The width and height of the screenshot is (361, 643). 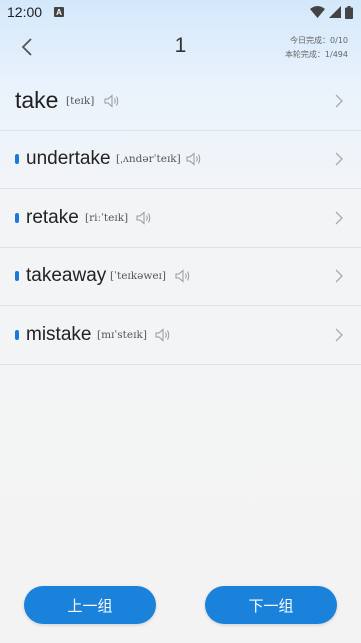 What do you see at coordinates (316, 48) in the screenshot?
I see `progress-info: 今日完成：0/10 本轮完成：1/494` at bounding box center [316, 48].